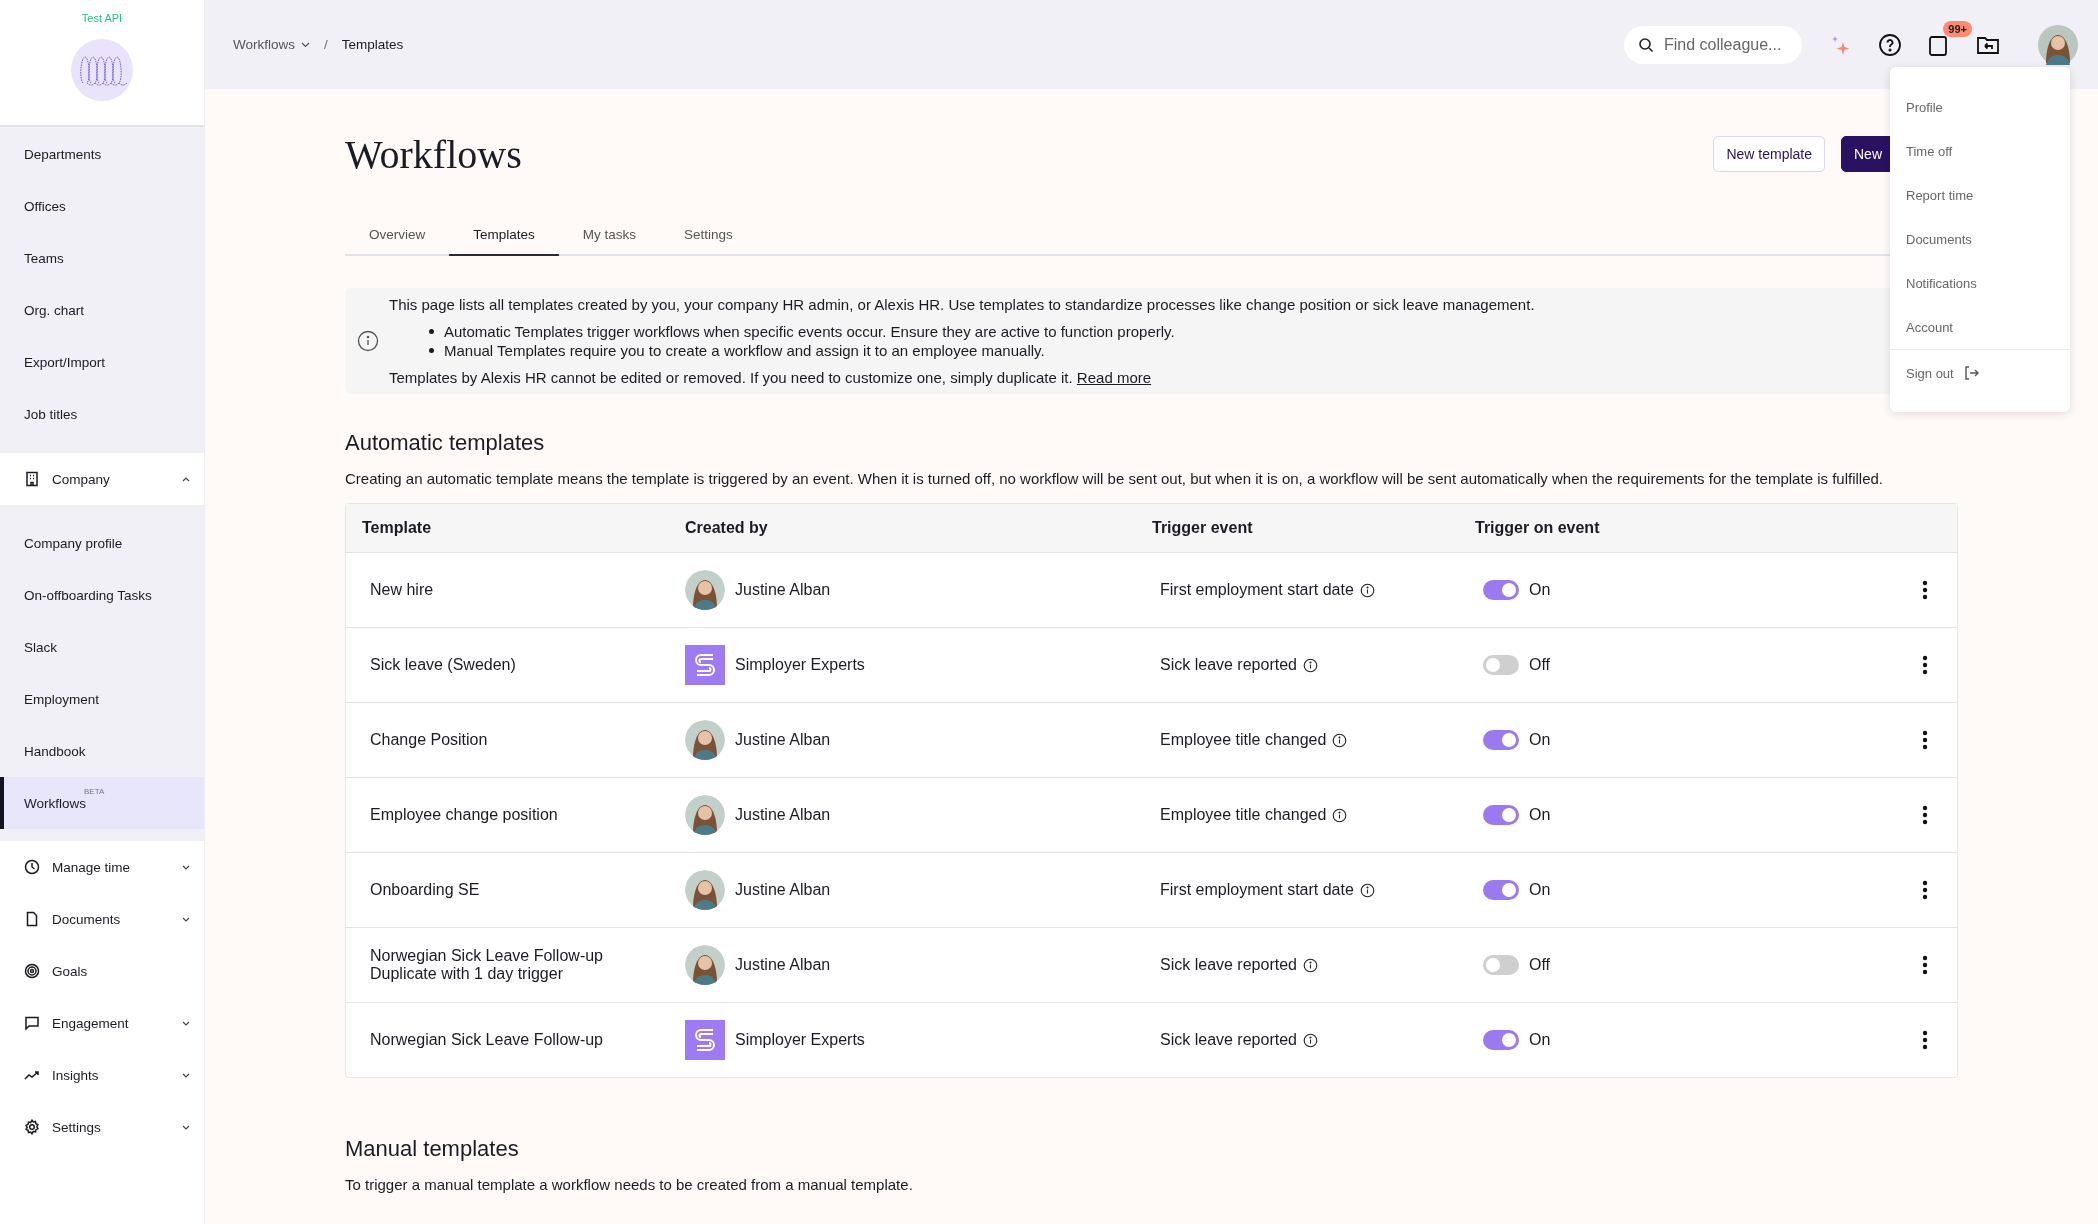 The image size is (2098, 1224). I want to click on sidebar-item: Departments, so click(102, 154).